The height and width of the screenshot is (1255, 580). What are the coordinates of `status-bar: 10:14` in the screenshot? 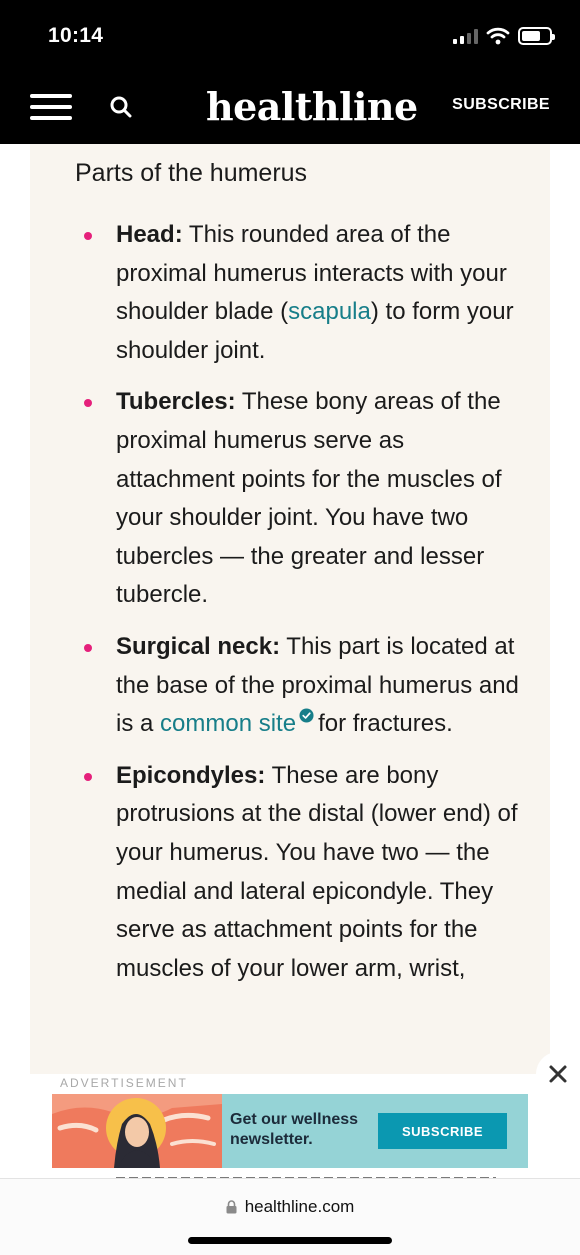 It's located at (290, 35).